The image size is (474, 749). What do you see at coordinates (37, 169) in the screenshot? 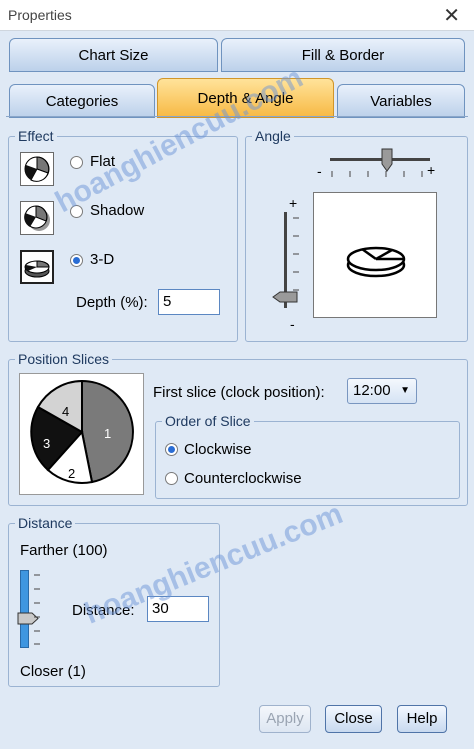
I see `flat-pie-icon` at bounding box center [37, 169].